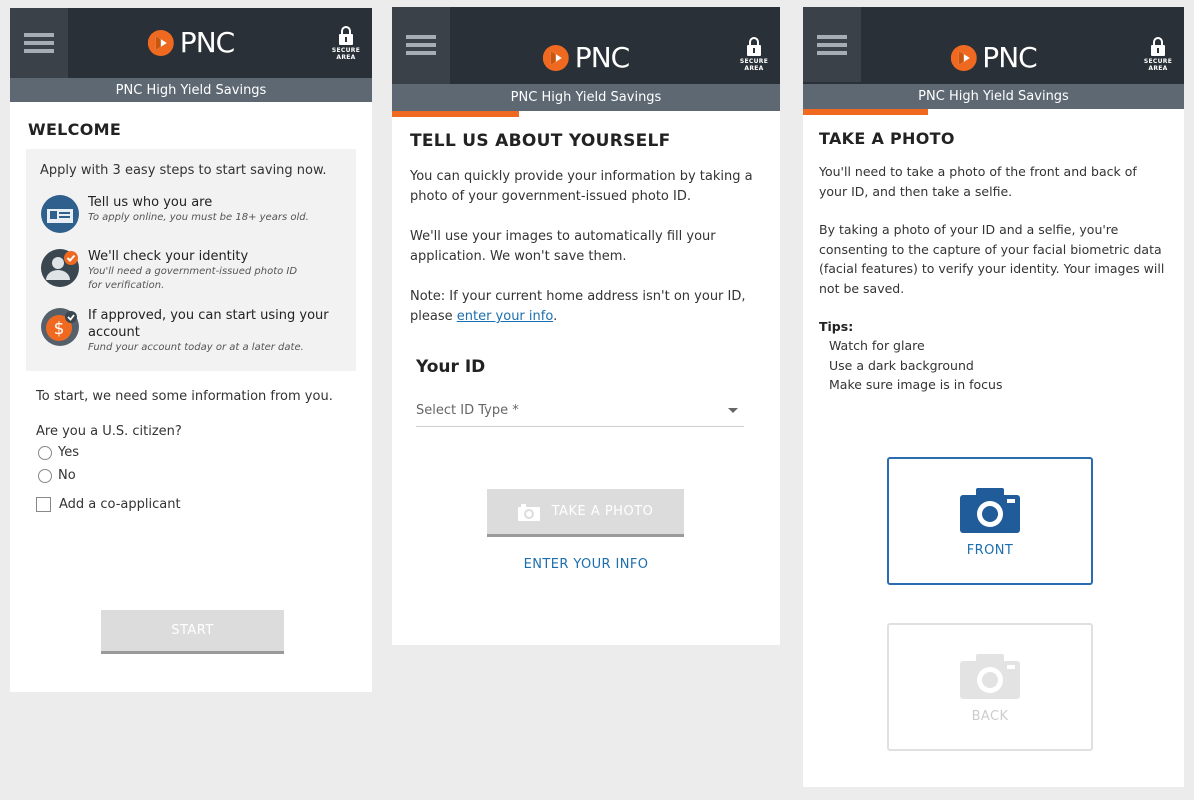 The width and height of the screenshot is (1194, 800). What do you see at coordinates (60, 268) in the screenshot?
I see `user-check-icon` at bounding box center [60, 268].